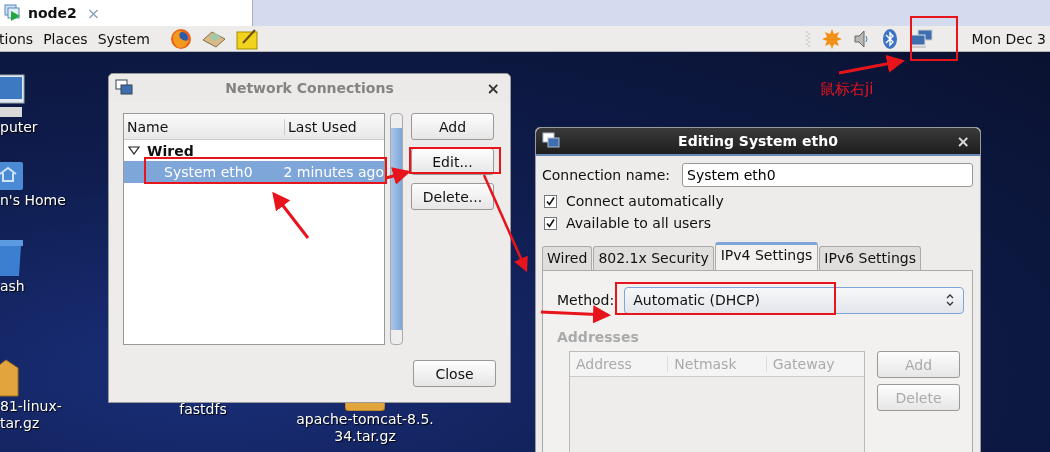 Image resolution: width=1050 pixels, height=452 pixels. Describe the element at coordinates (598, 337) in the screenshot. I see `section-heading: Addresses` at that location.